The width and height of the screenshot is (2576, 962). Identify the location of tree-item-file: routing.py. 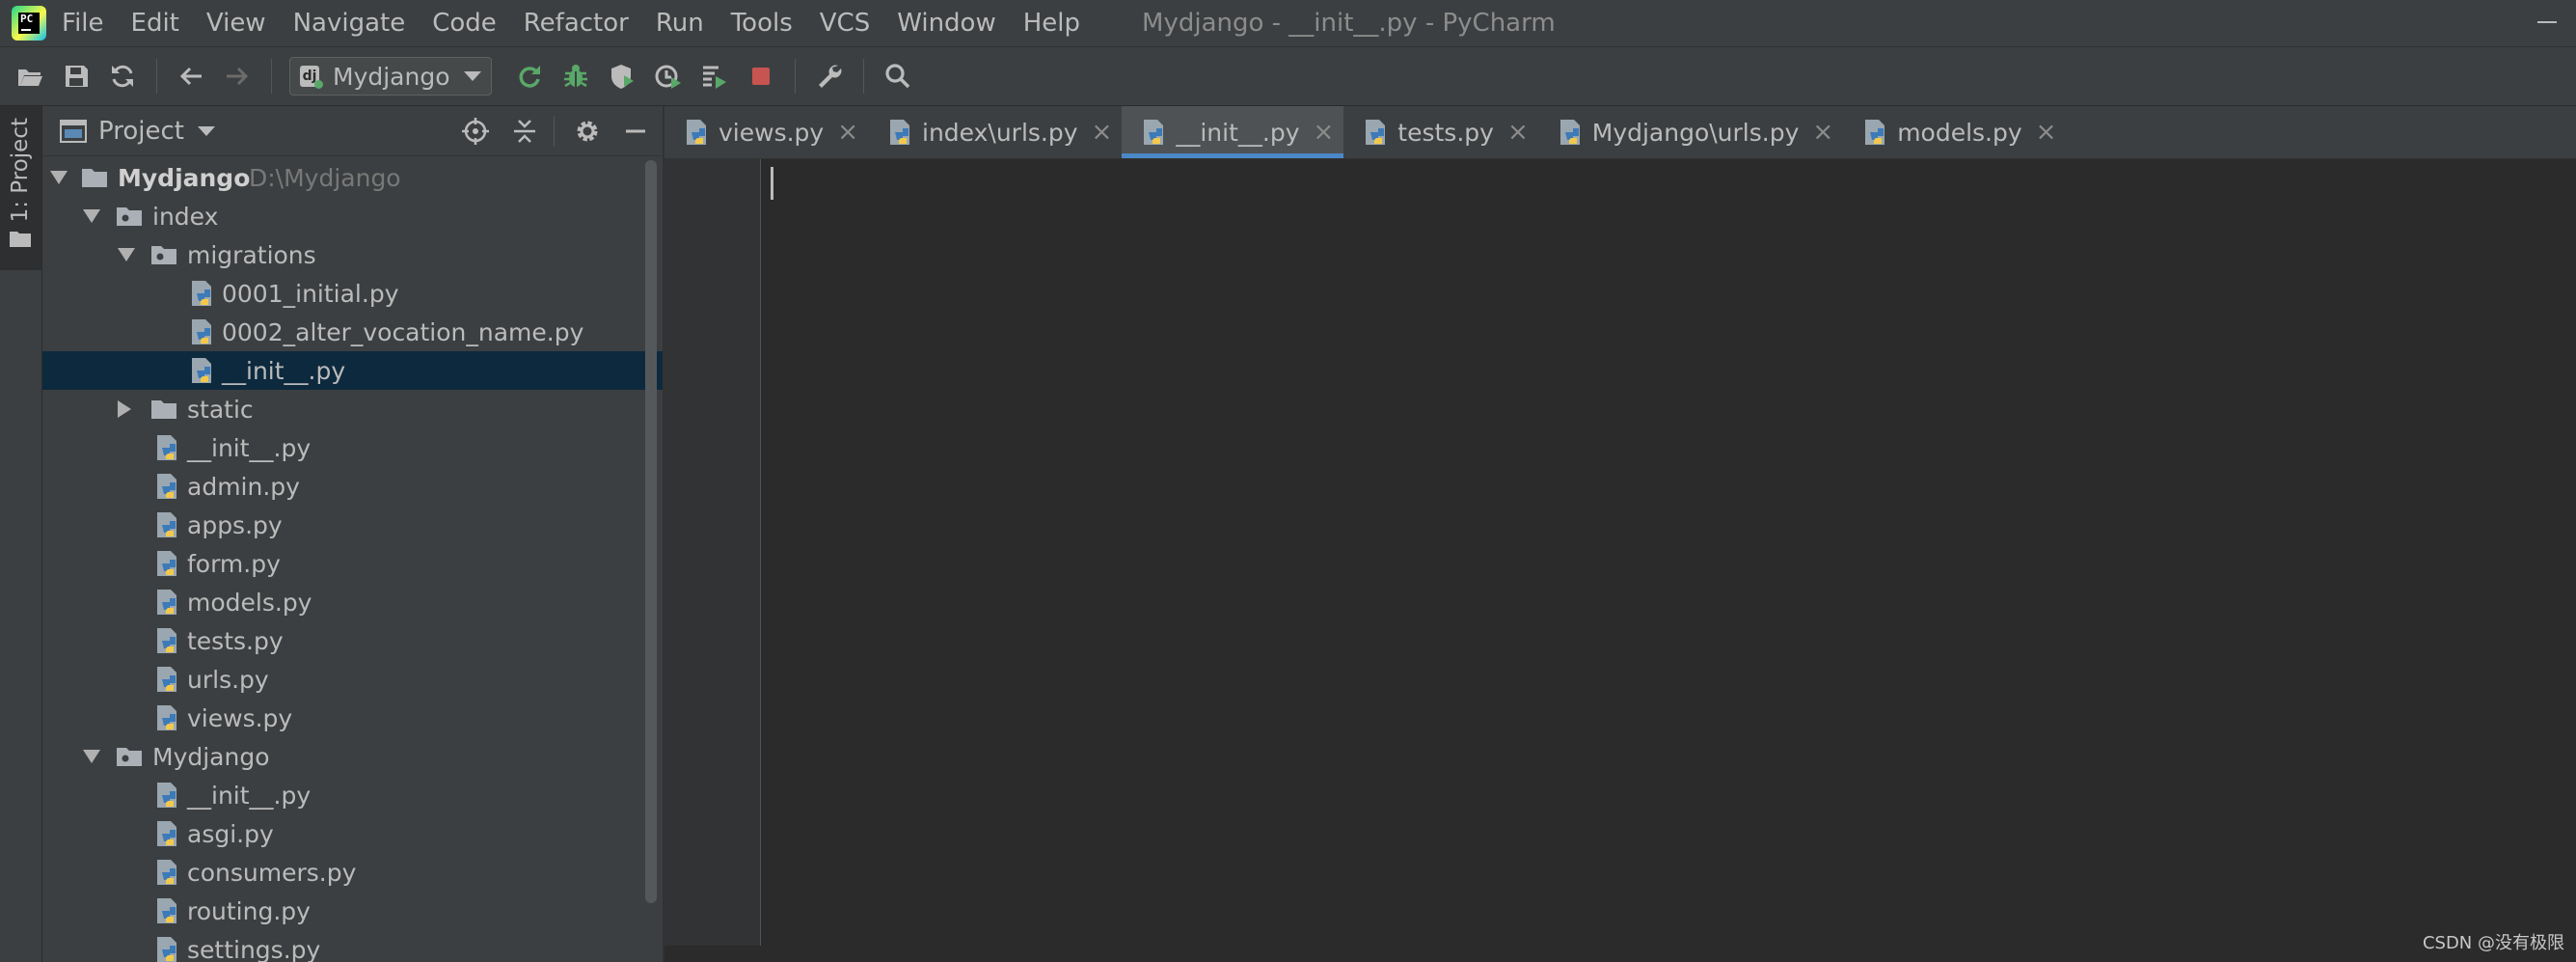
(352, 911).